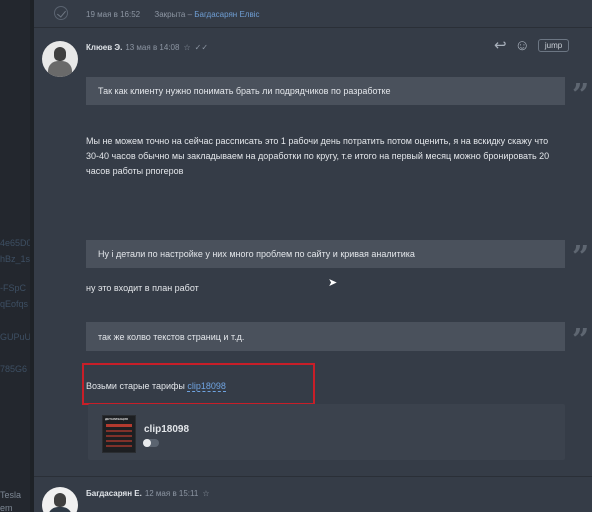  What do you see at coordinates (151, 443) in the screenshot?
I see `preview-toggle` at bounding box center [151, 443].